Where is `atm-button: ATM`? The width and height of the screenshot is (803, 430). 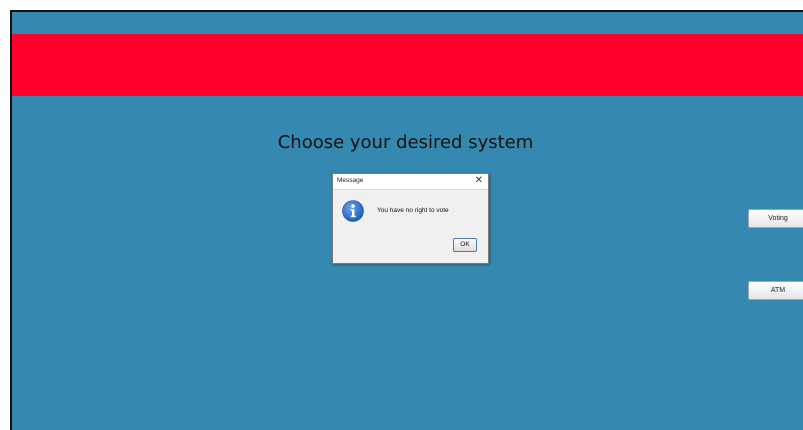 atm-button: ATM is located at coordinates (775, 290).